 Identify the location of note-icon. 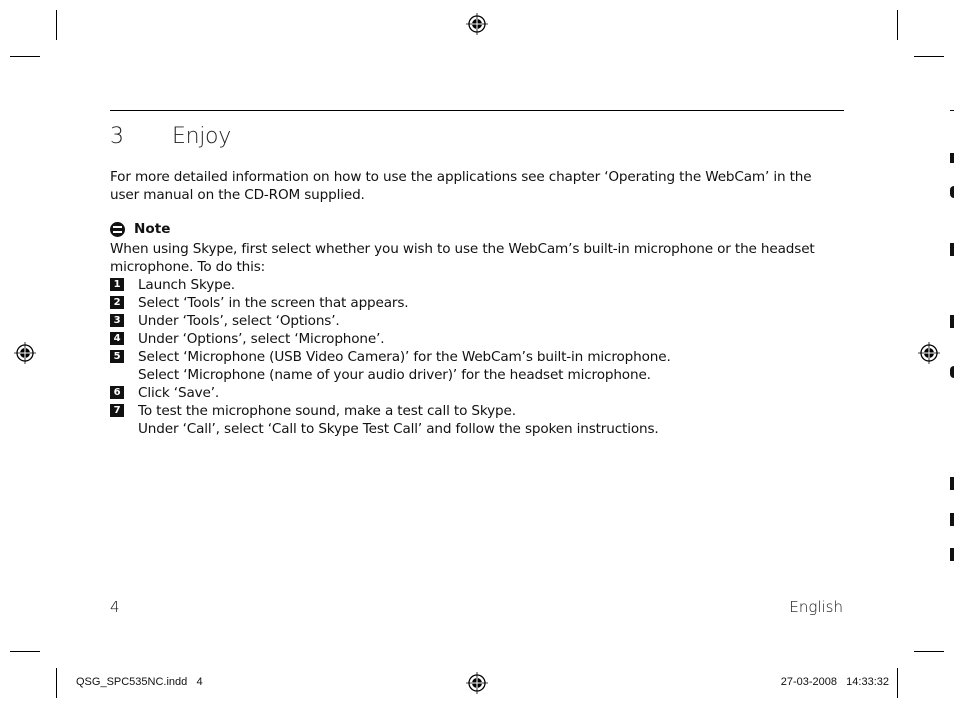
(117, 229).